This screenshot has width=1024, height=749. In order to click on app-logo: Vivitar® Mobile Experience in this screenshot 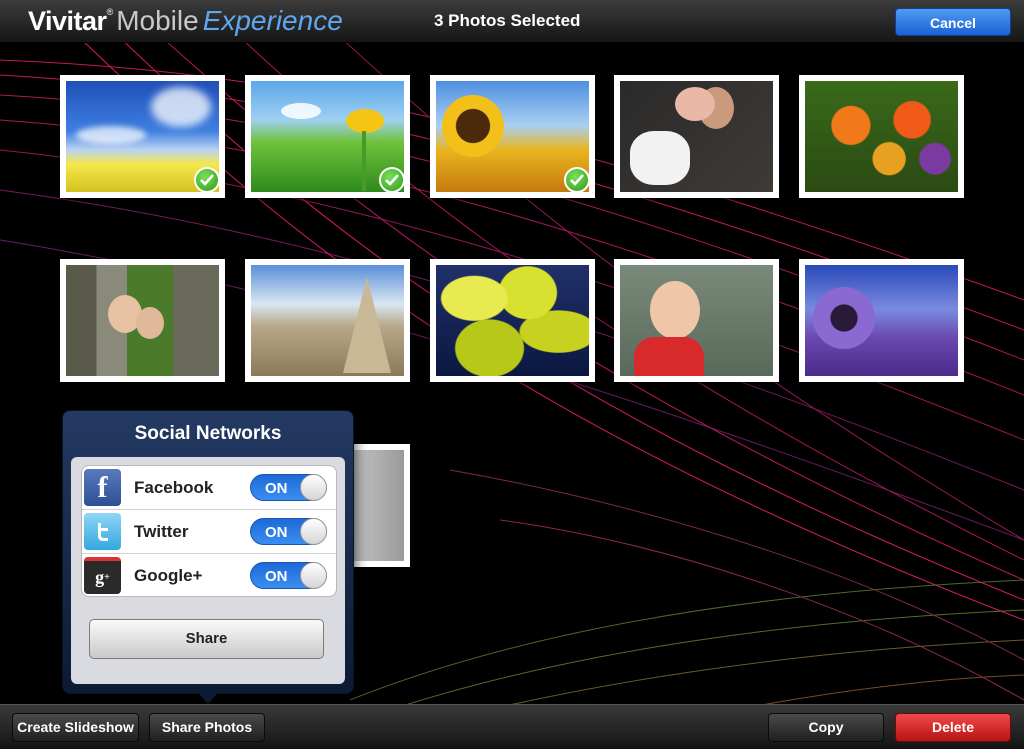, I will do `click(185, 21)`.